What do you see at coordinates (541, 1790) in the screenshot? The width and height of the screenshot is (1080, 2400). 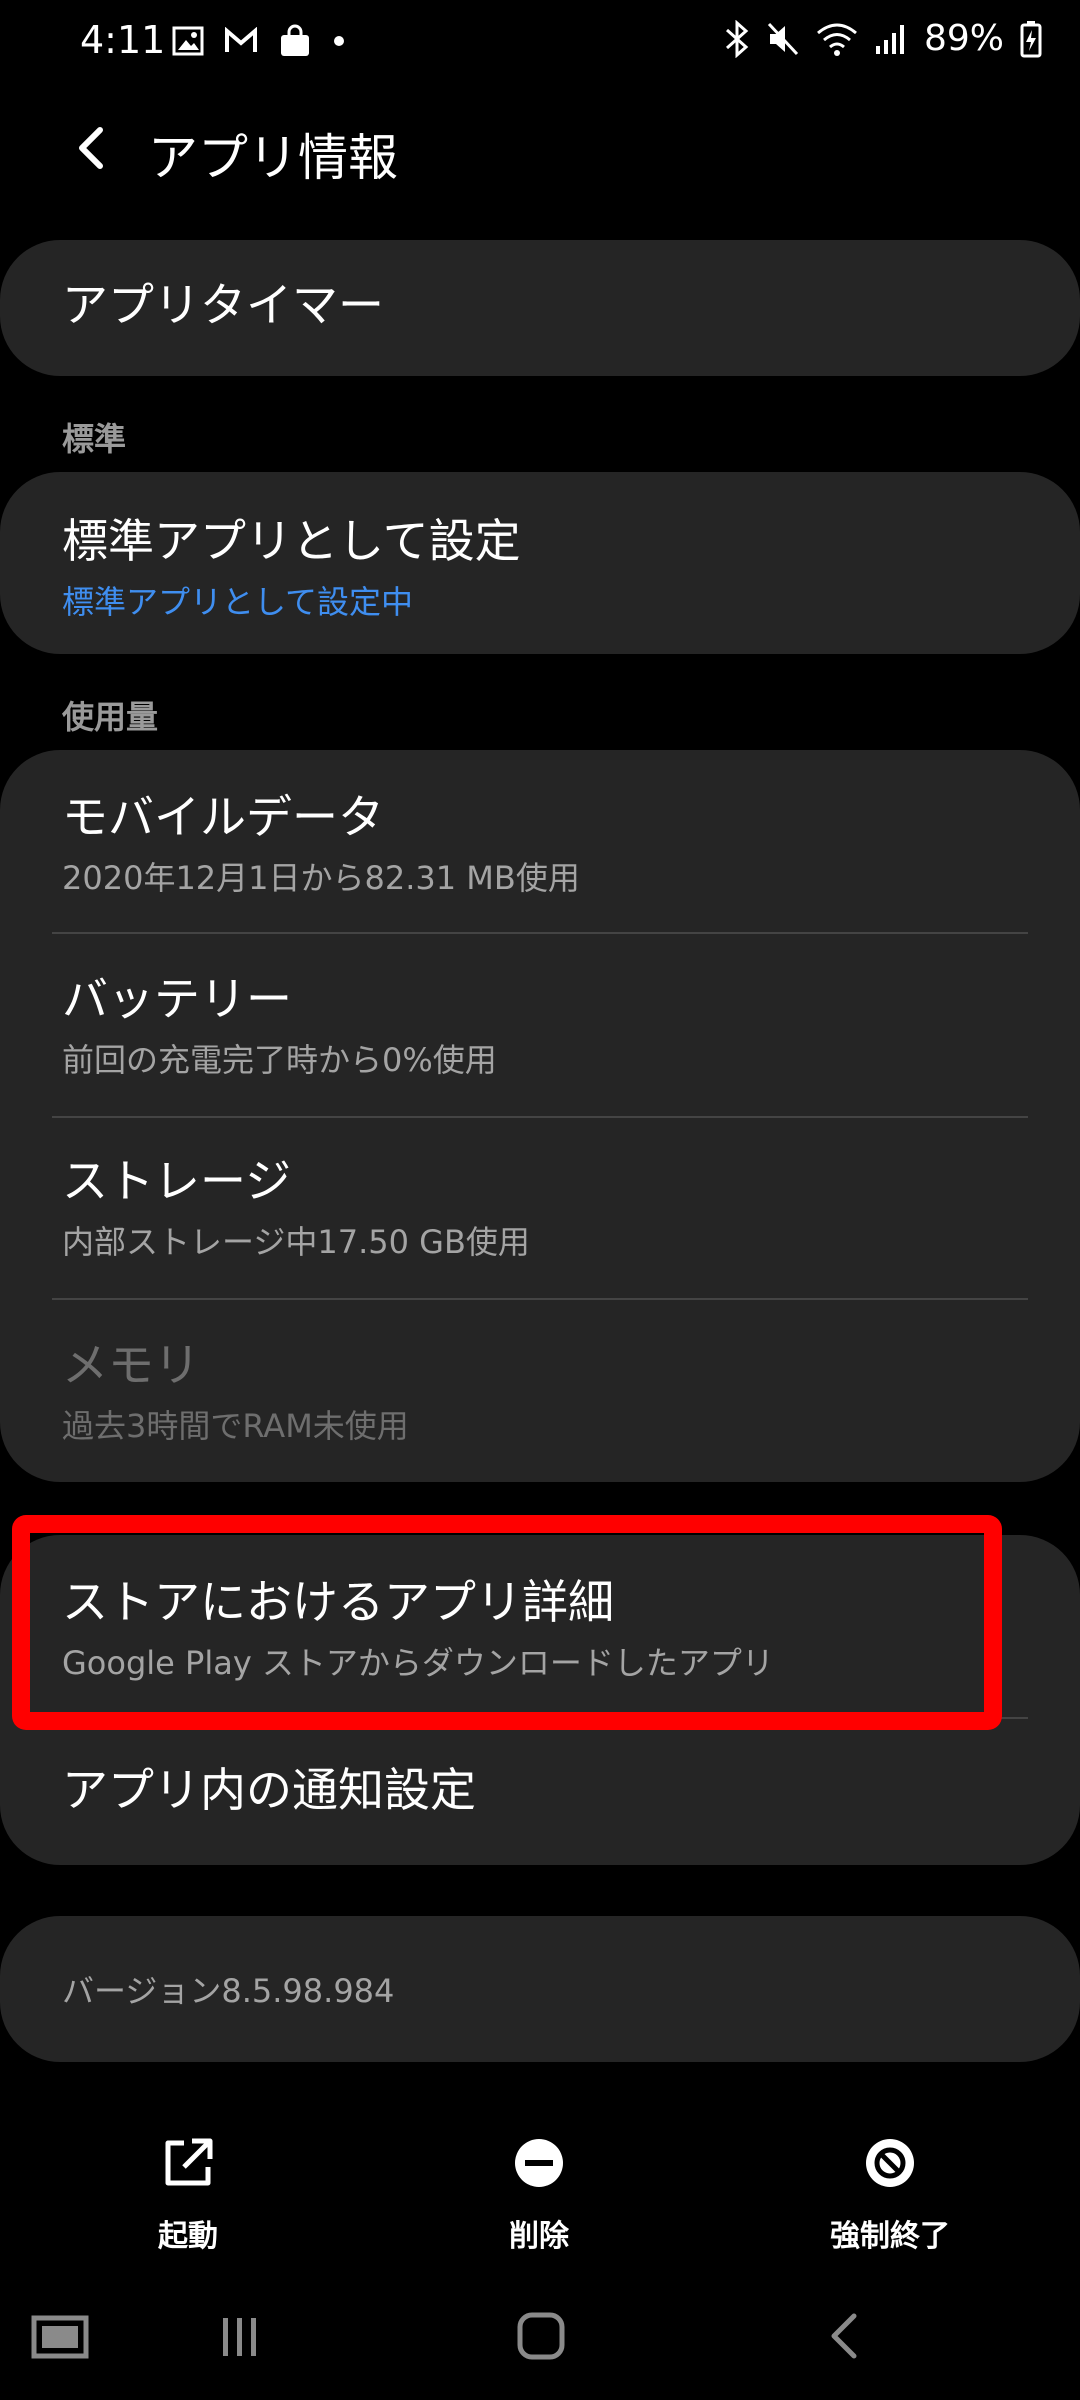 I see `notification-settings-item: アプリ内の通知設定` at bounding box center [541, 1790].